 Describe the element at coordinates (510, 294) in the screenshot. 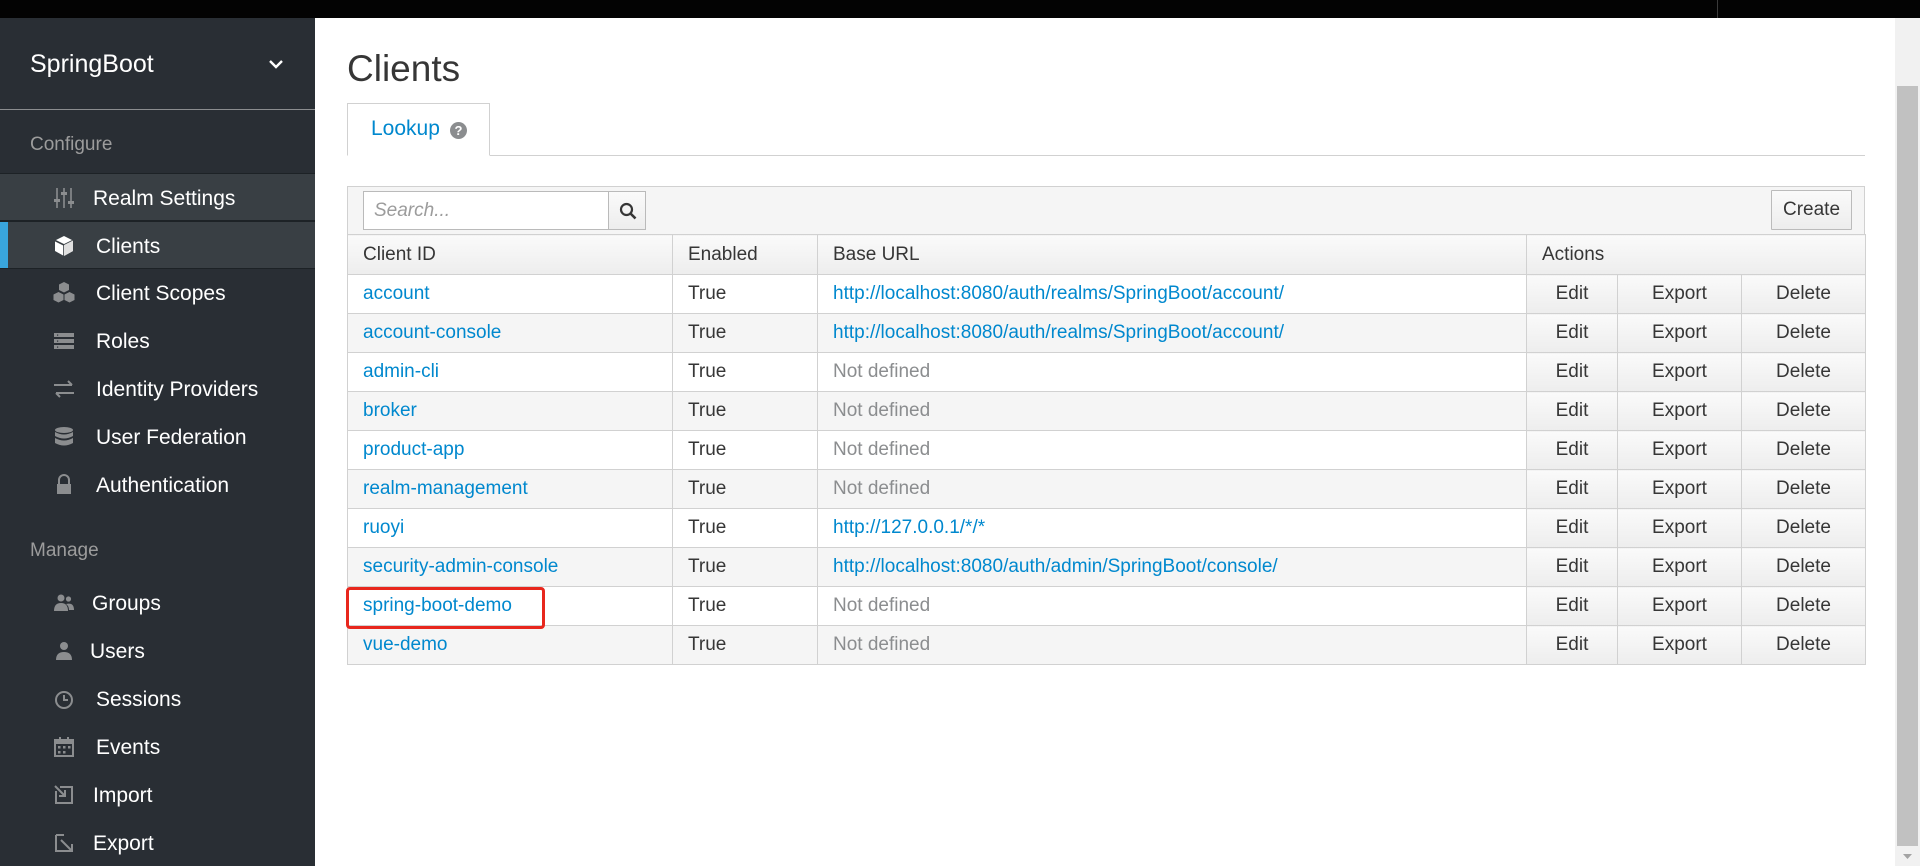

I see `client-id-link: account` at that location.